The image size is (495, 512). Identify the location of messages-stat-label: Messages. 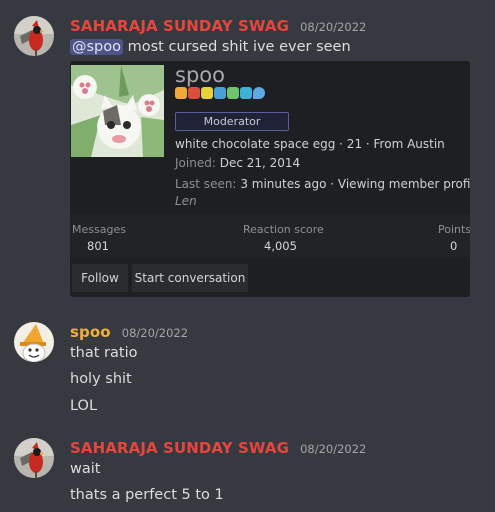
(99, 229).